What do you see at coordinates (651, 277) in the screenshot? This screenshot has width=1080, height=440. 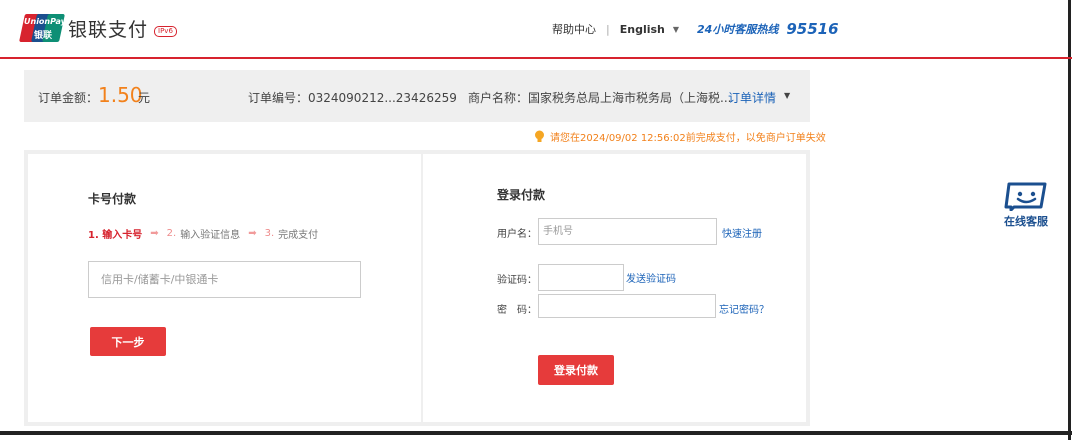 I see `send-code-link: 发送验证码` at bounding box center [651, 277].